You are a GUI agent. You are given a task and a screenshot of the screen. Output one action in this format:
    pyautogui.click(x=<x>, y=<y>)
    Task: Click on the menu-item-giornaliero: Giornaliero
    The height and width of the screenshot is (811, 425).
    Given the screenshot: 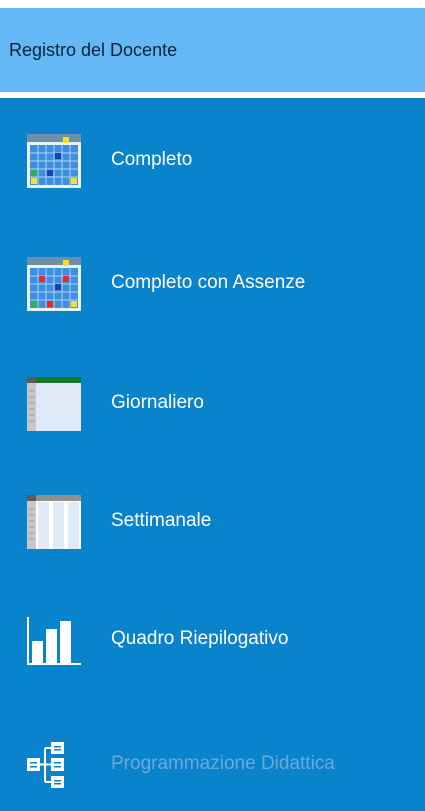 What is the action you would take?
    pyautogui.click(x=212, y=403)
    